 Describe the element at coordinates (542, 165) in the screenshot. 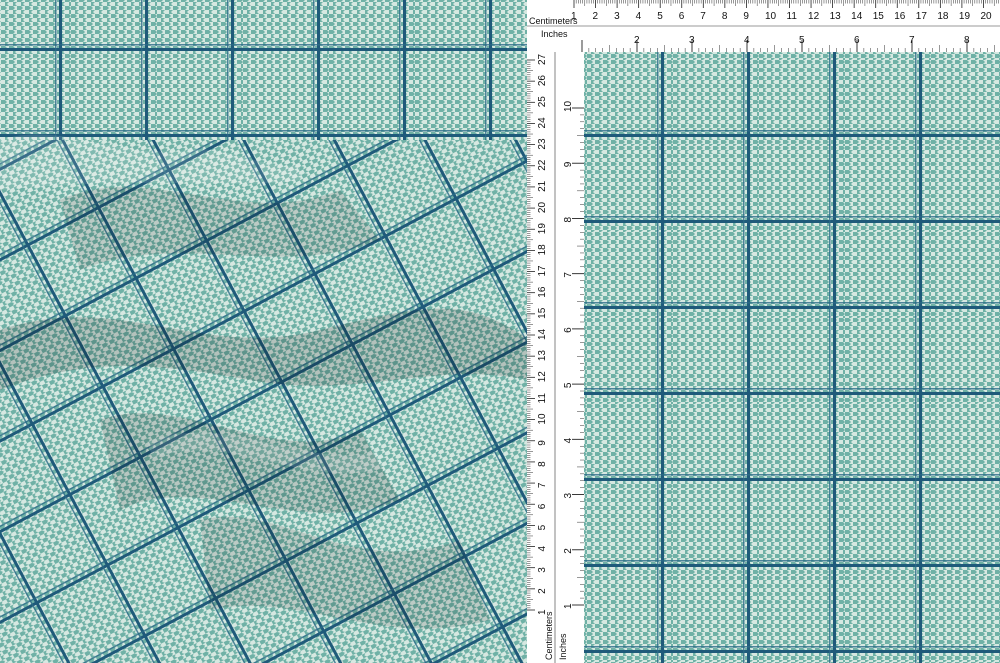

I see `side-cm-tick-label: 22` at that location.